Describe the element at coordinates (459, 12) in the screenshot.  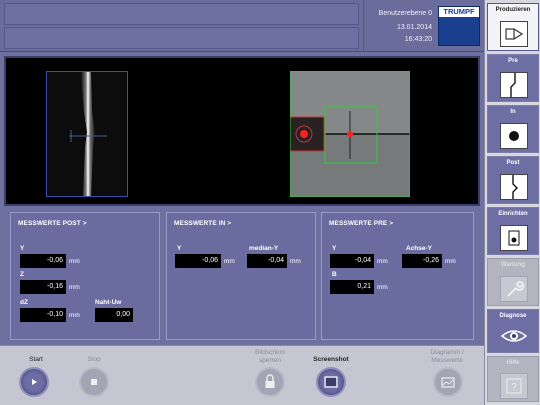
I see `logo-text: TRUMPF` at that location.